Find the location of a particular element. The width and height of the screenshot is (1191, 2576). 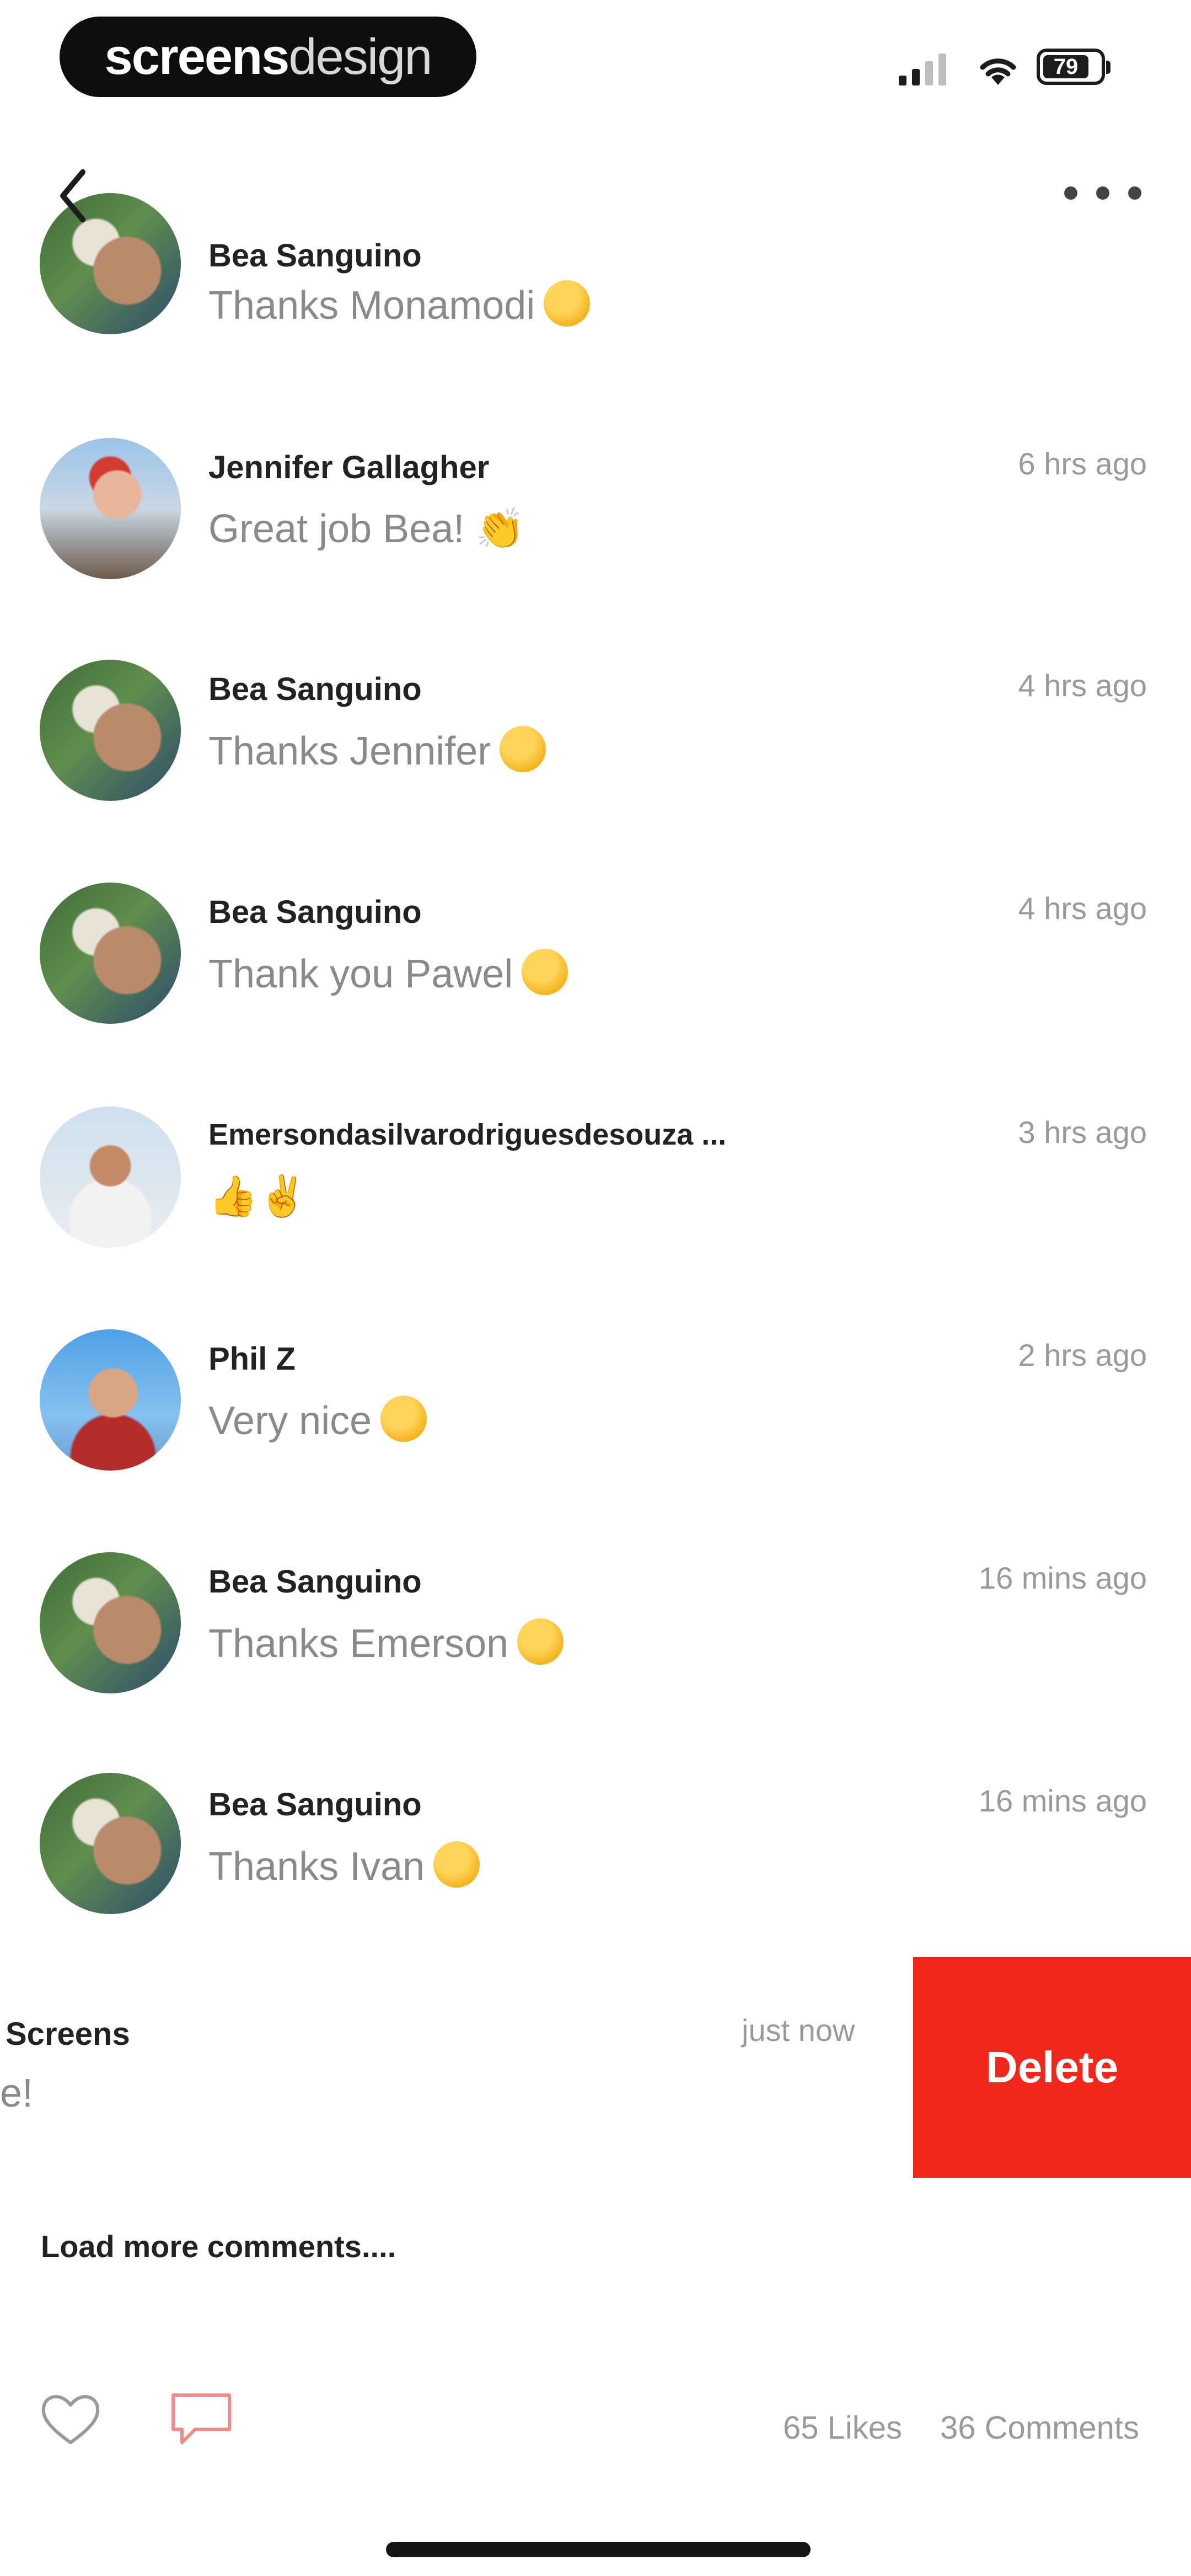

list-item: Bea Sanguino Thanks Monamodi is located at coordinates (595, 303).